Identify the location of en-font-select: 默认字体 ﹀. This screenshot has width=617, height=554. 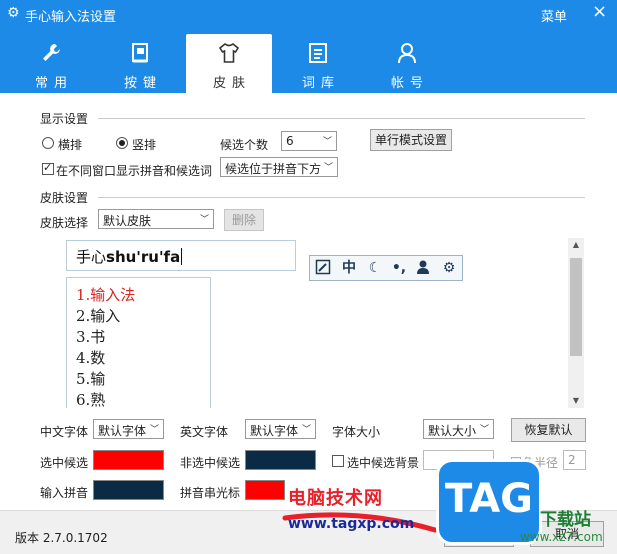
(280, 429).